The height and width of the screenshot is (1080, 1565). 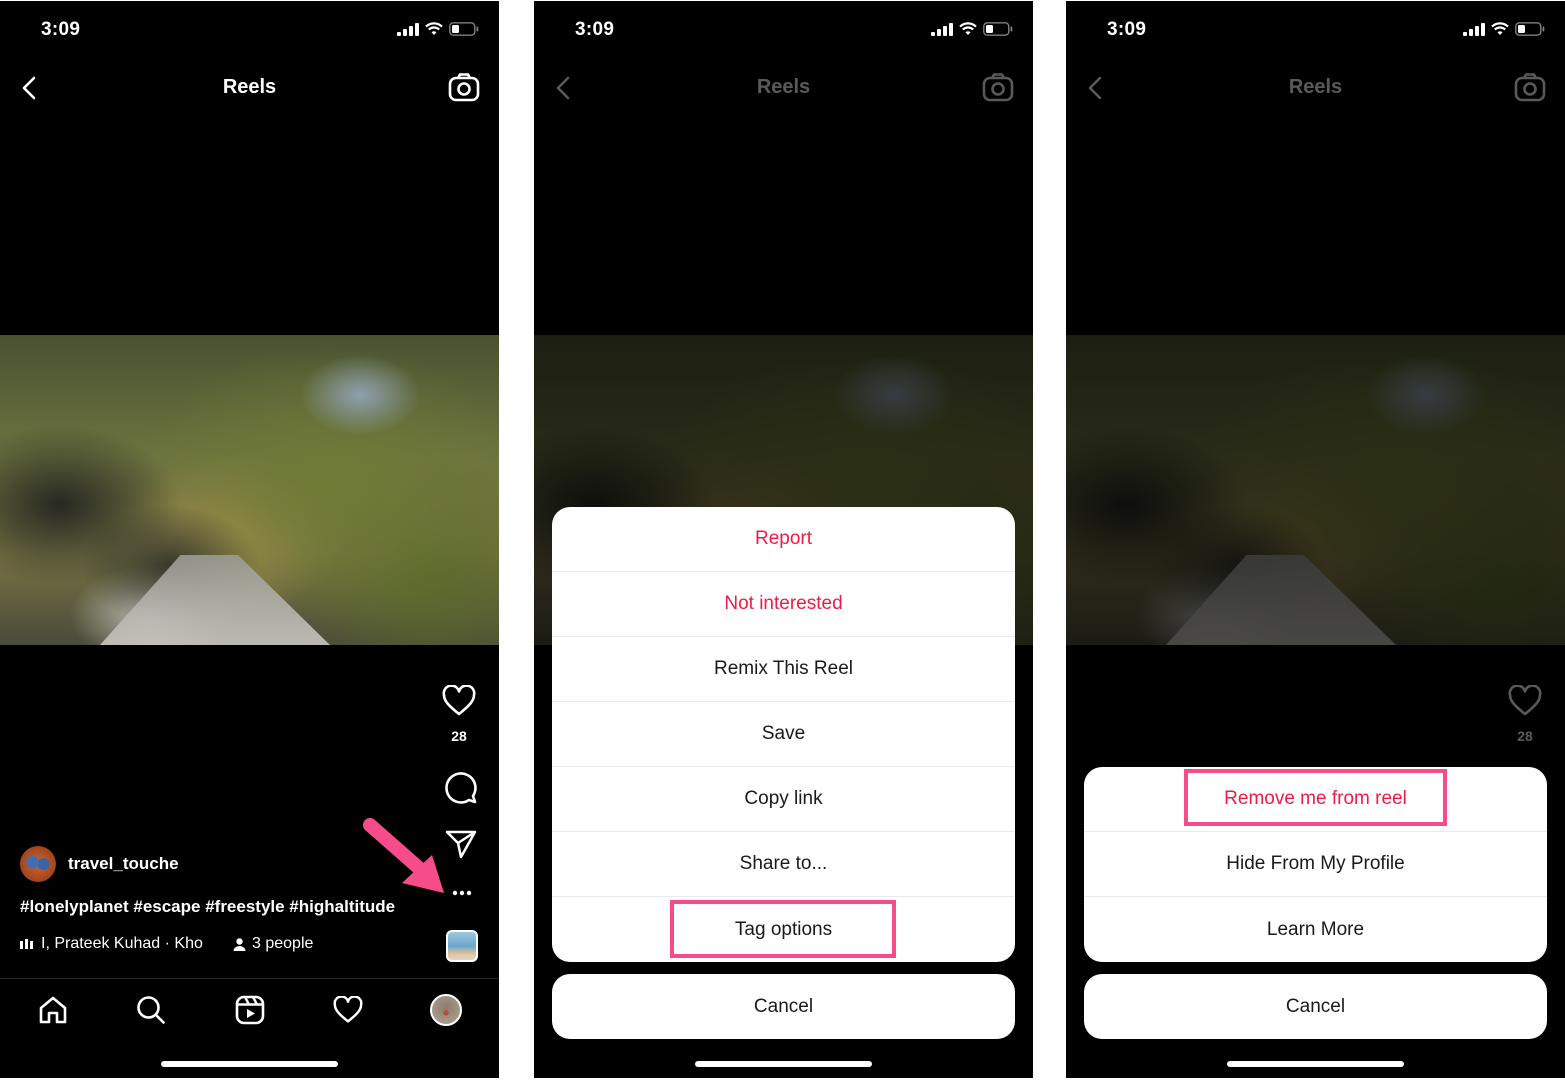 I want to click on tagged-people: 3 people, so click(x=273, y=944).